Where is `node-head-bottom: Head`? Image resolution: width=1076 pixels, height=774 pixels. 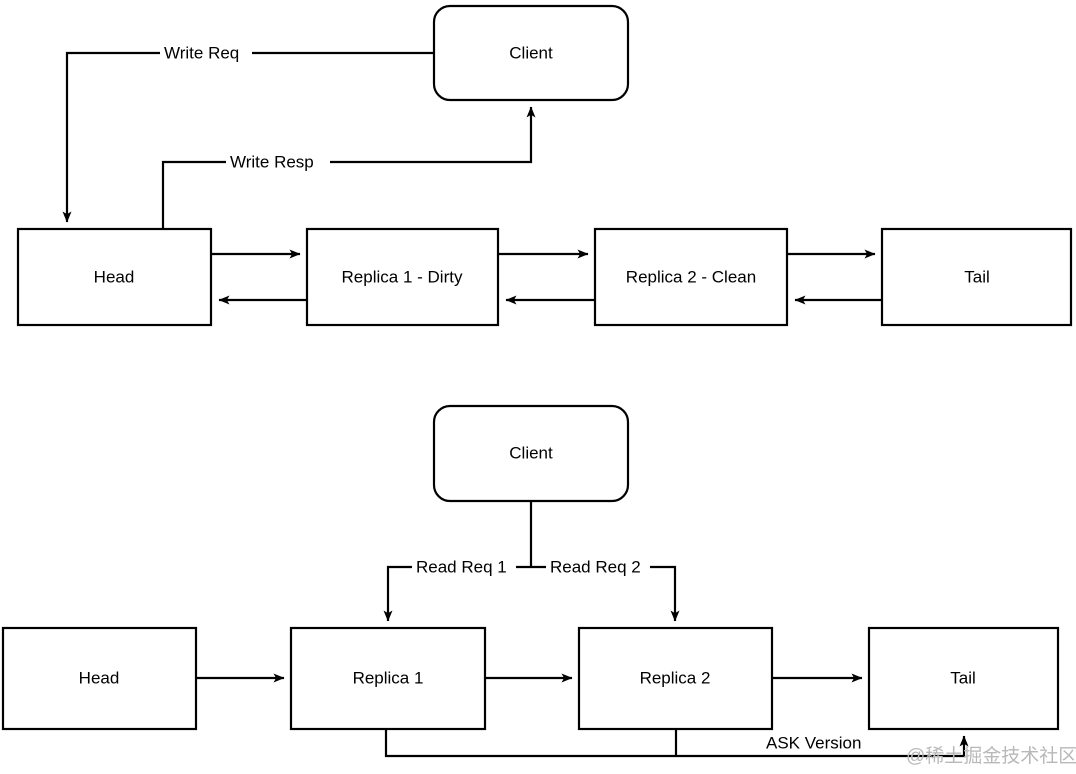
node-head-bottom: Head is located at coordinates (99, 678).